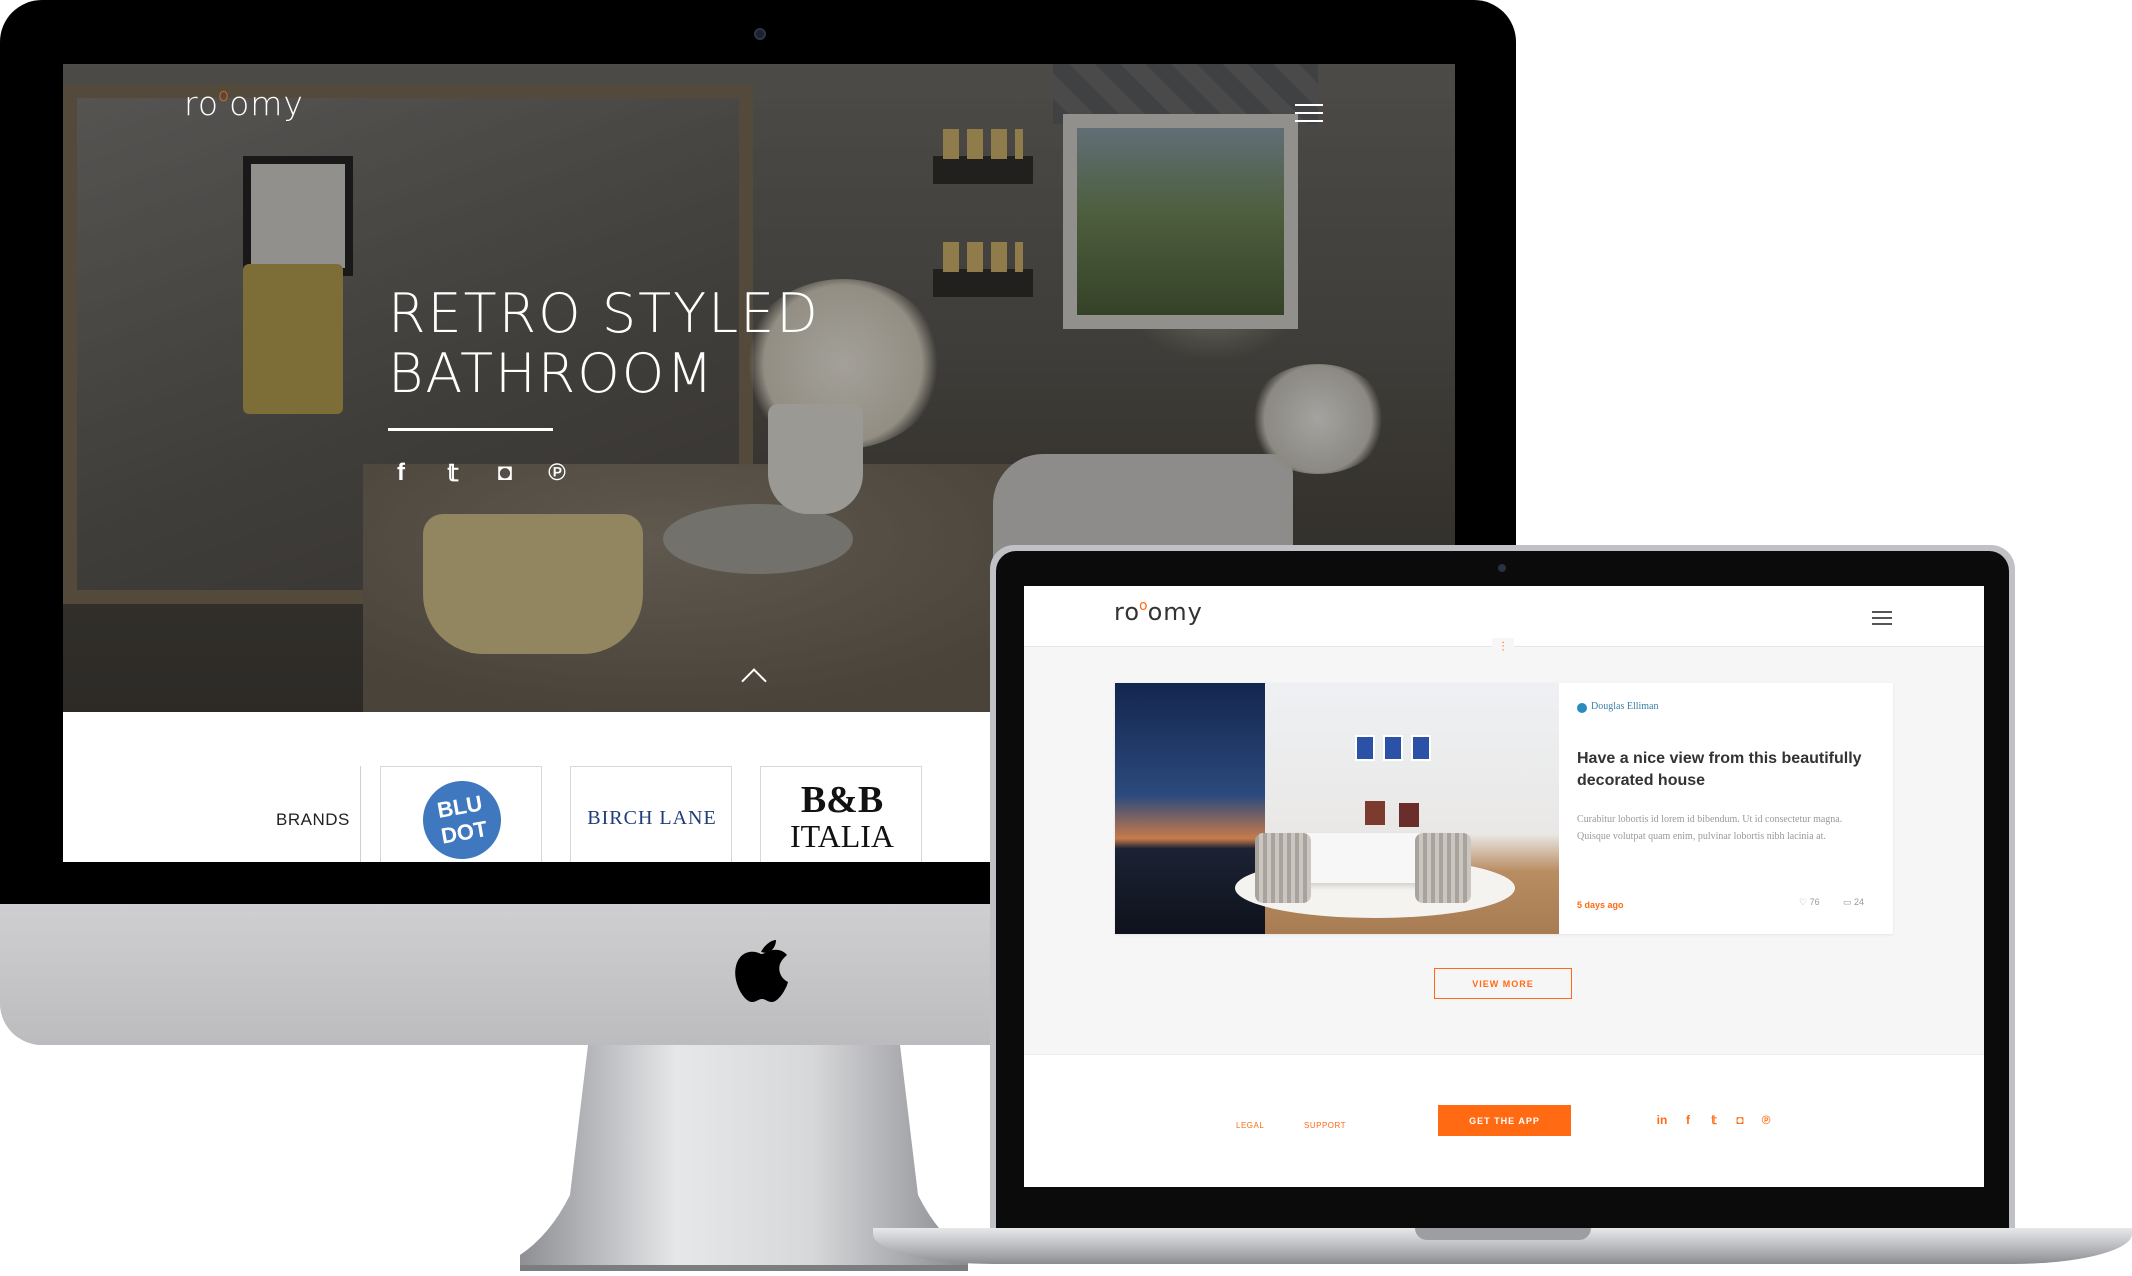 The height and width of the screenshot is (1276, 2132). What do you see at coordinates (1325, 1125) in the screenshot?
I see `footer-link-support: SUPPORT` at bounding box center [1325, 1125].